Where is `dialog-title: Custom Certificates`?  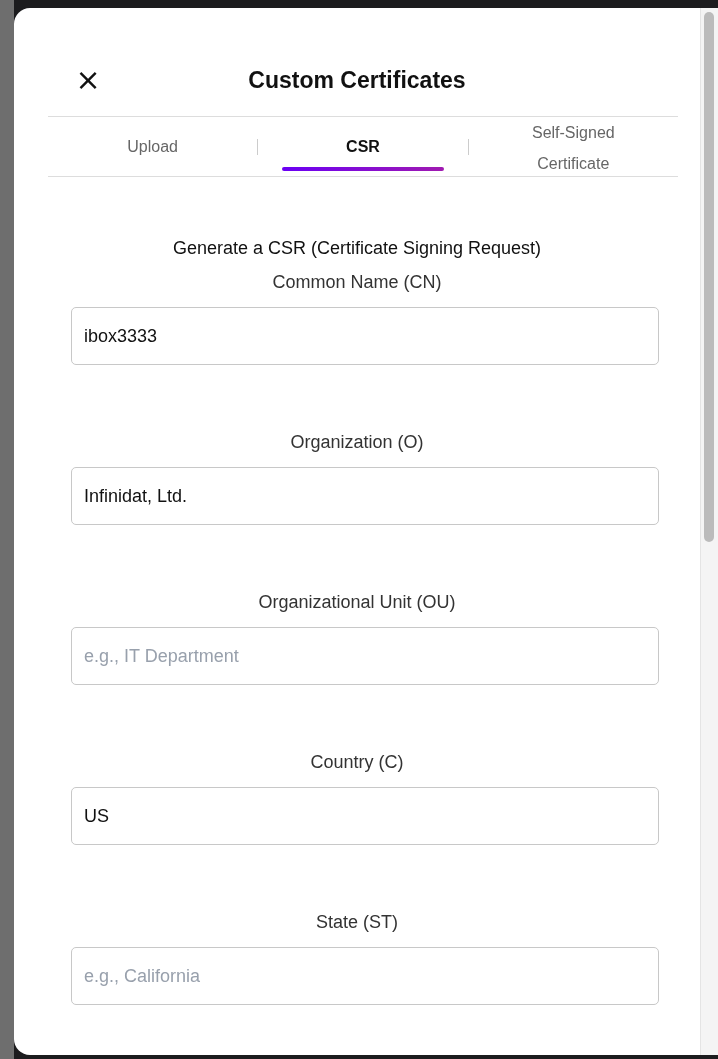 dialog-title: Custom Certificates is located at coordinates (357, 80).